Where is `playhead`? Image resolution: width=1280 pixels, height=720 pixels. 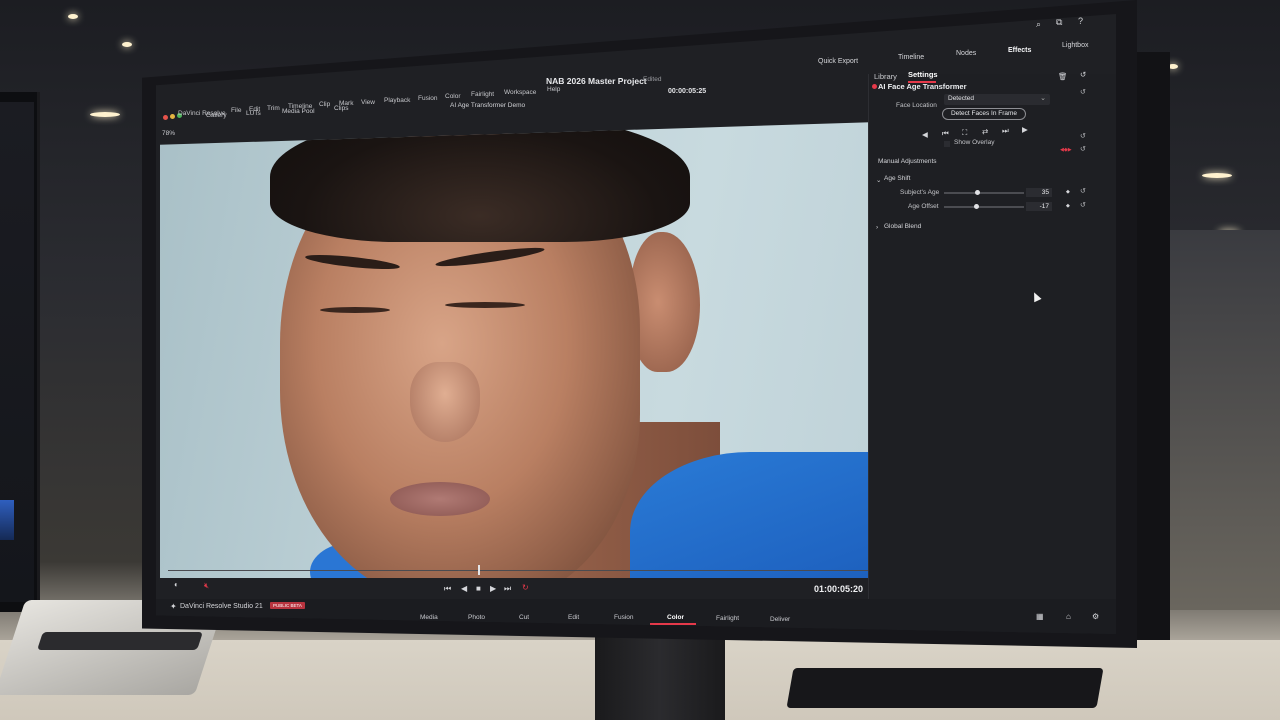 playhead is located at coordinates (479, 570).